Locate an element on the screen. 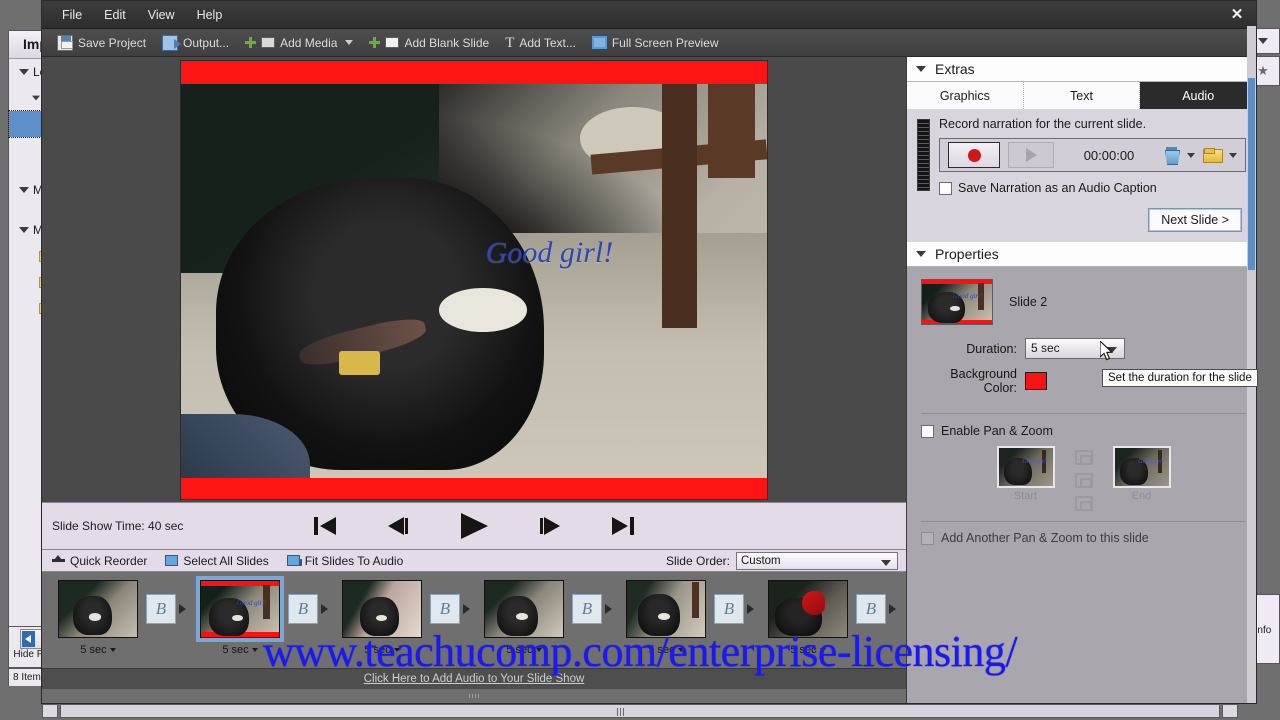  copy-start-to-end-icon is located at coordinates (1083, 457).